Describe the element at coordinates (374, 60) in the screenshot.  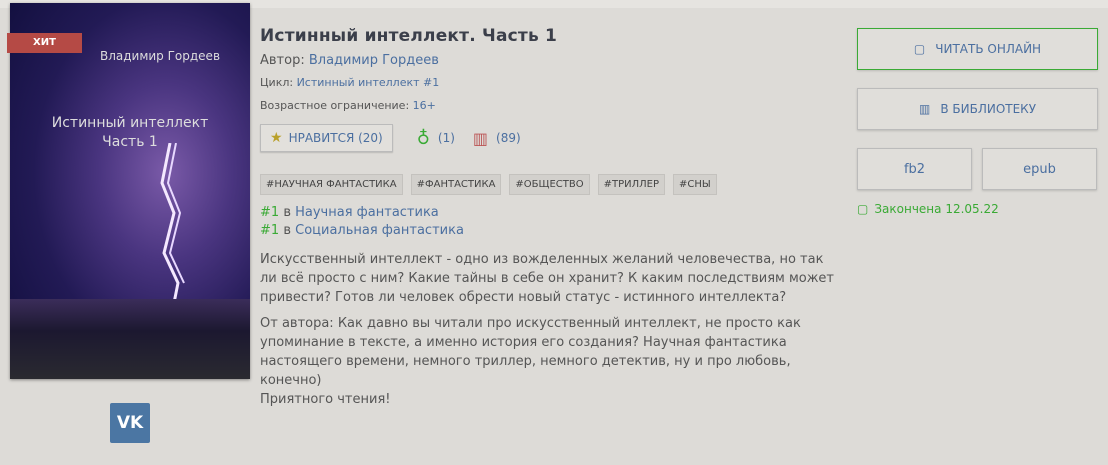
I see `author-link: Владимир Гордеев` at that location.